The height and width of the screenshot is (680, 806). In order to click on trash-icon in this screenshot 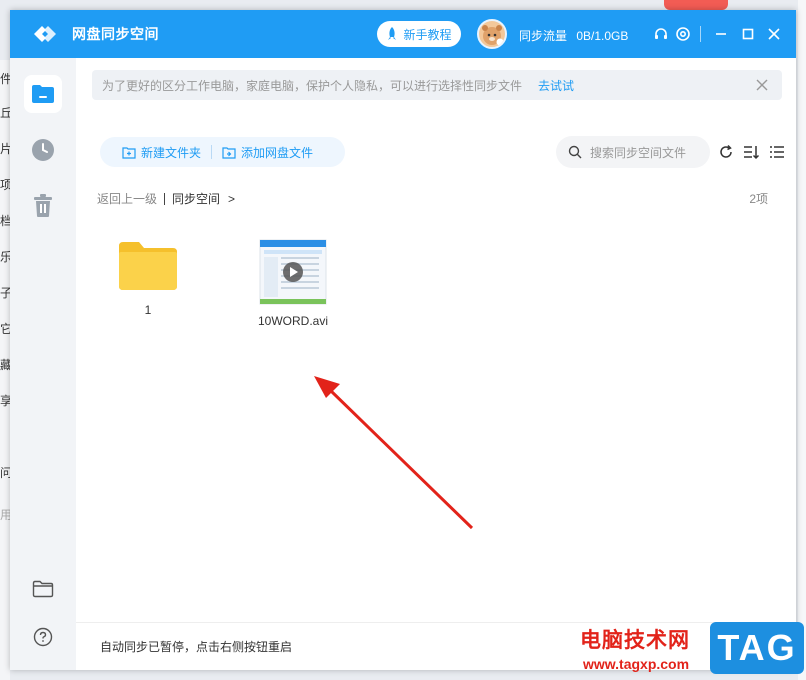, I will do `click(43, 205)`.